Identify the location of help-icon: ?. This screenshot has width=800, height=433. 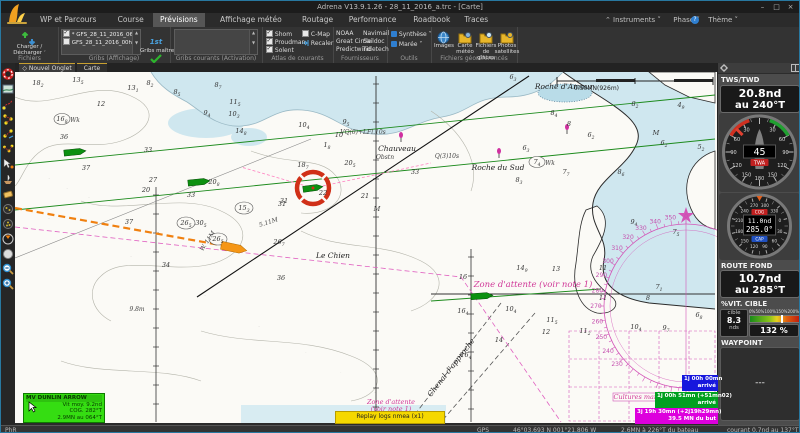
(695, 20).